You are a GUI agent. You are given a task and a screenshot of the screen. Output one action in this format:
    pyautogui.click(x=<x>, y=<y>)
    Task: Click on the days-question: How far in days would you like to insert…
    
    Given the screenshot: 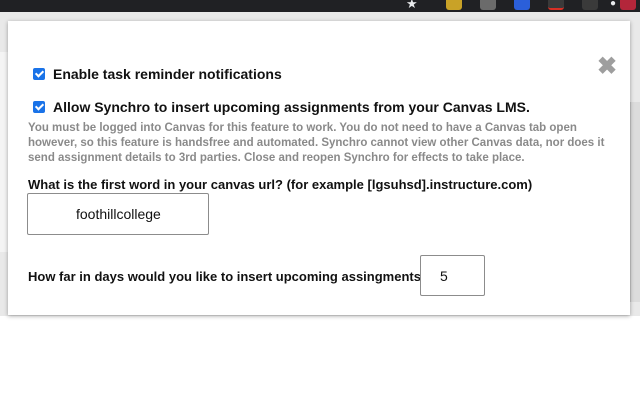 What is the action you would take?
    pyautogui.click(x=228, y=276)
    